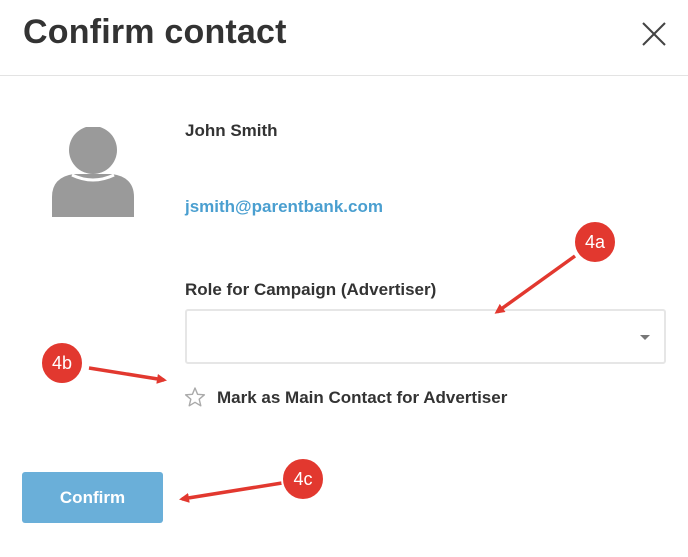 This screenshot has height=557, width=688. What do you see at coordinates (93, 171) in the screenshot?
I see `avatar-icon` at bounding box center [93, 171].